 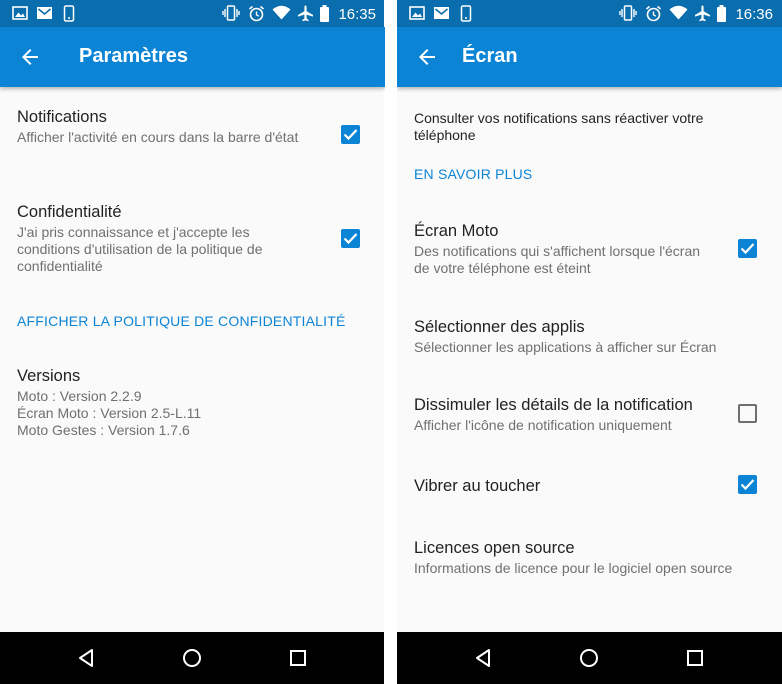 I want to click on privacy-policy-link: AFFICHER LA POLITIQUE DE CONFIDENTIALITÉ, so click(x=181, y=321).